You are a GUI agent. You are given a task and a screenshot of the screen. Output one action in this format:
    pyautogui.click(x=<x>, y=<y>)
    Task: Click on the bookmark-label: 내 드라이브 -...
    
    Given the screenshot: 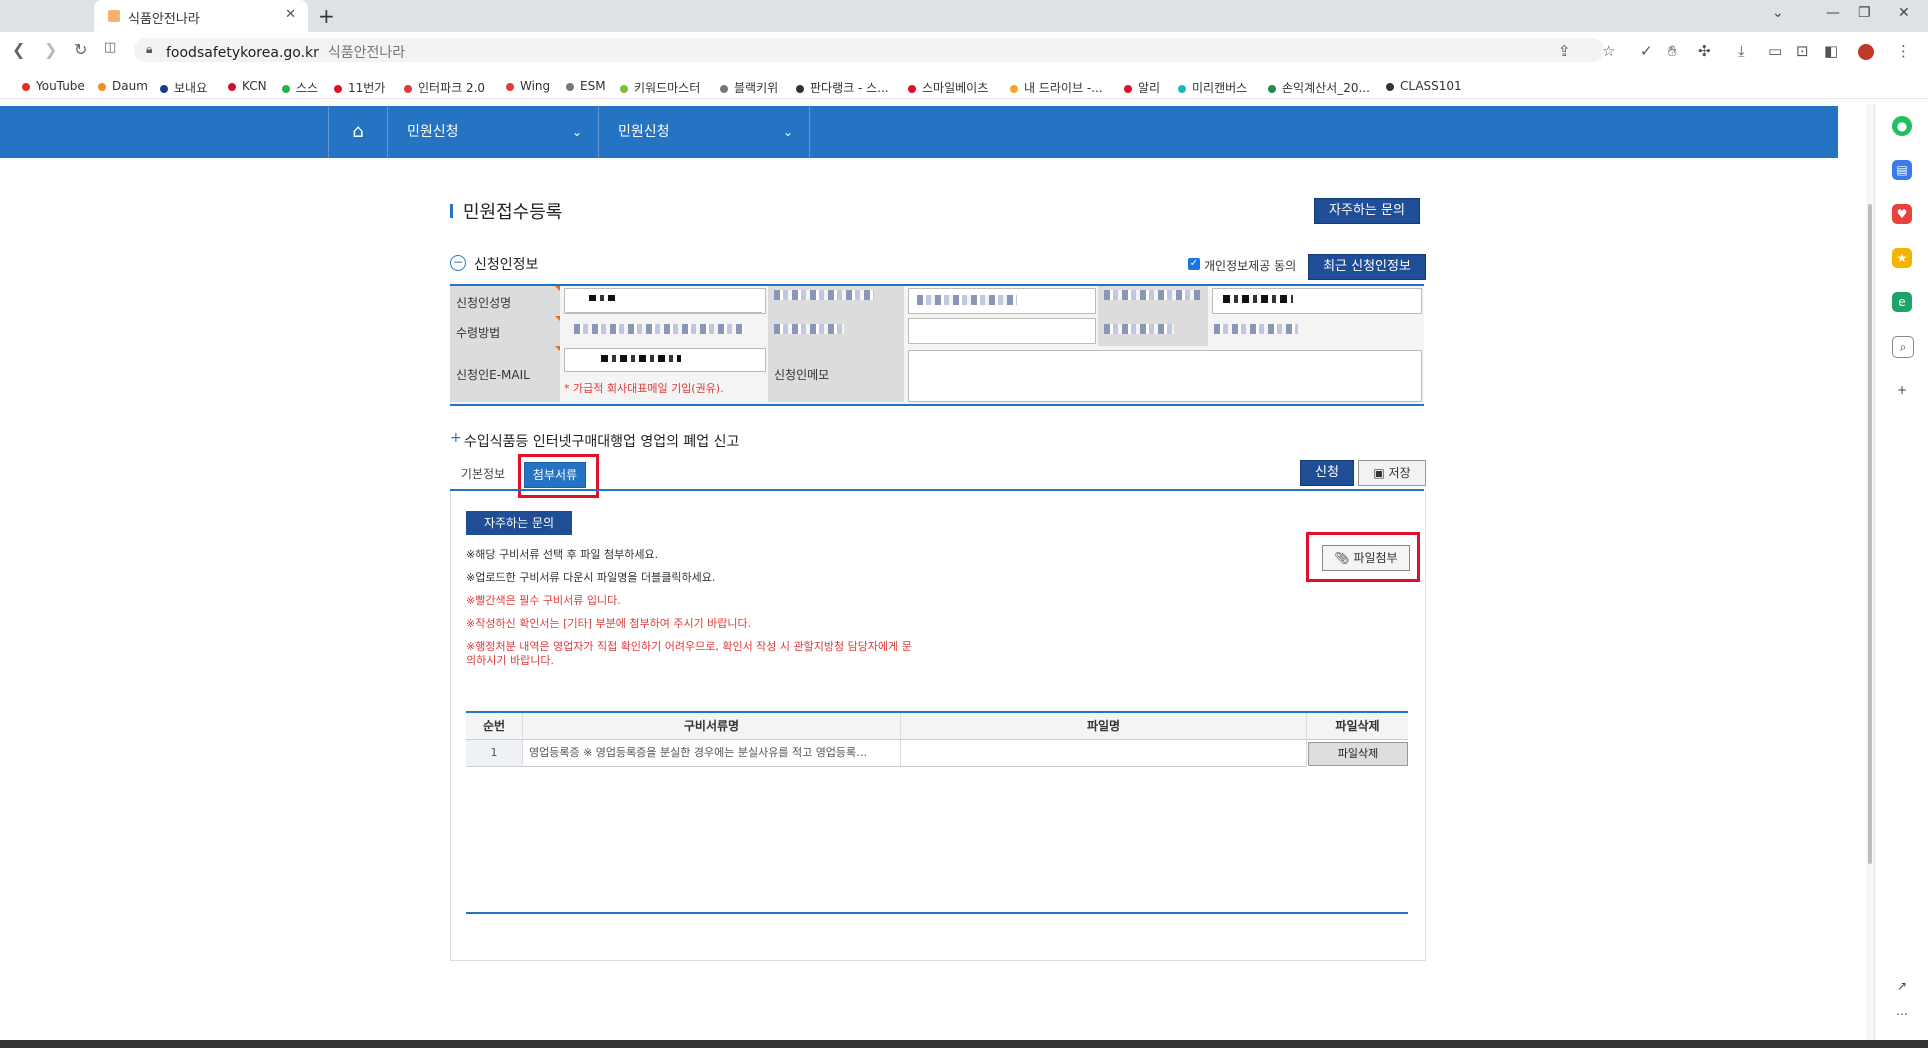 What is the action you would take?
    pyautogui.click(x=1063, y=88)
    